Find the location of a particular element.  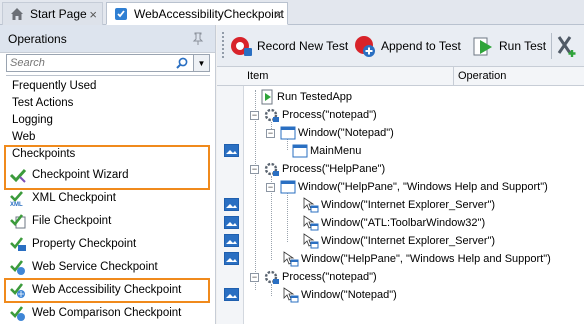

list-item-file-checkpoint: File Checkpoint is located at coordinates (108, 220).